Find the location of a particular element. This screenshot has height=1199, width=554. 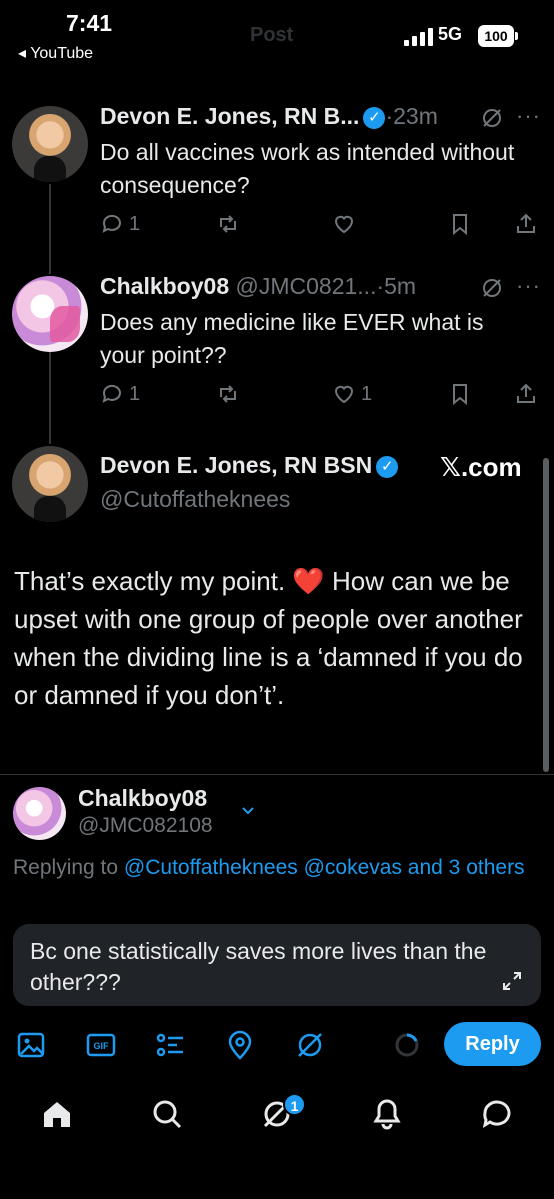

back-to-youtube-link: ◂ YouTube is located at coordinates (55, 53).